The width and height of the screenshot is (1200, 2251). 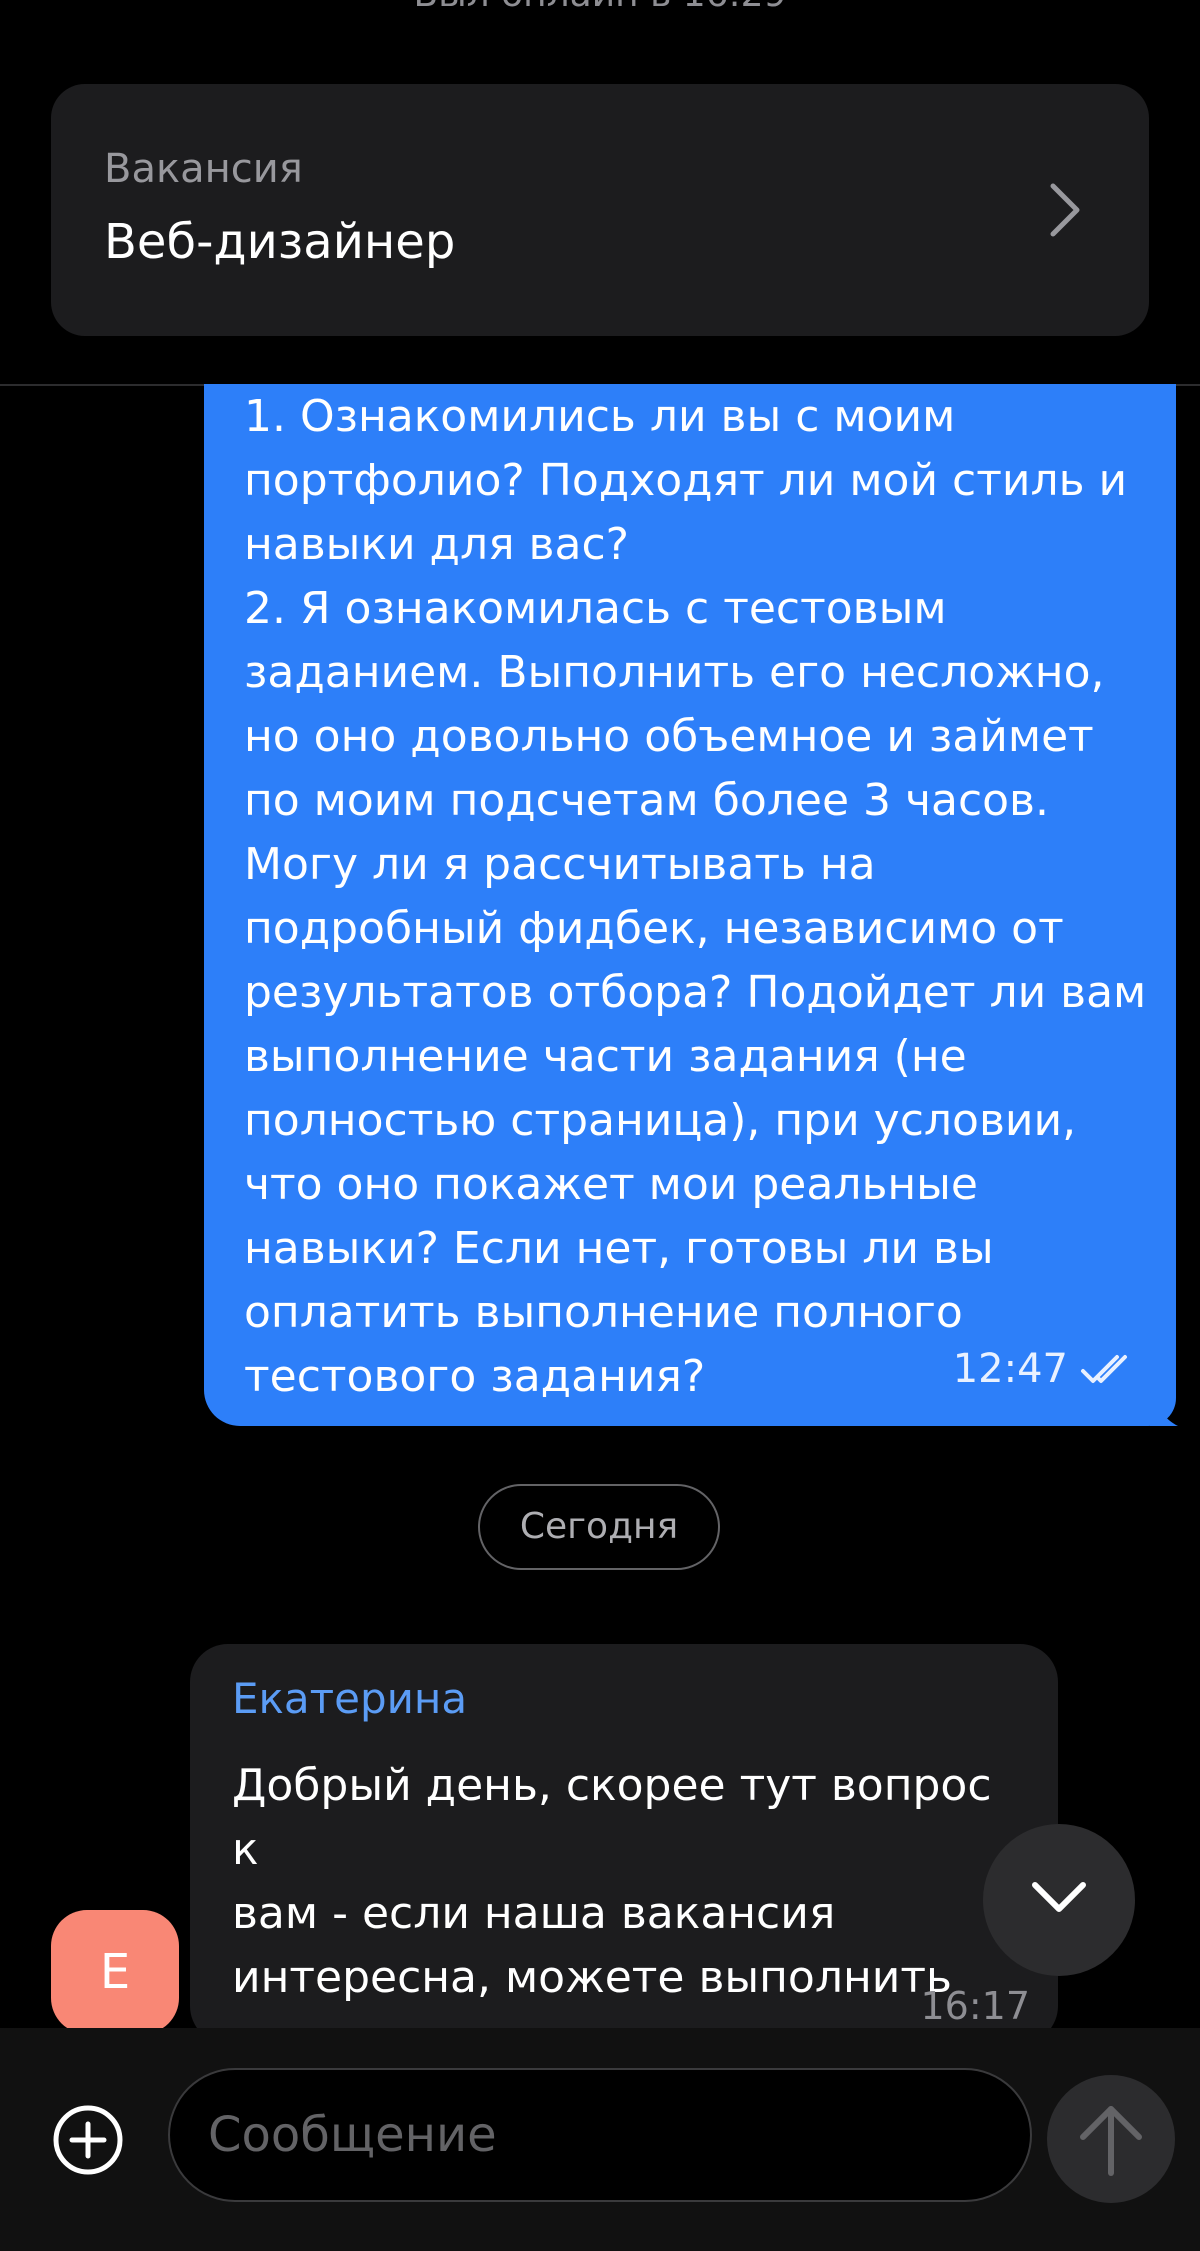 I want to click on send-button, so click(x=1111, y=2139).